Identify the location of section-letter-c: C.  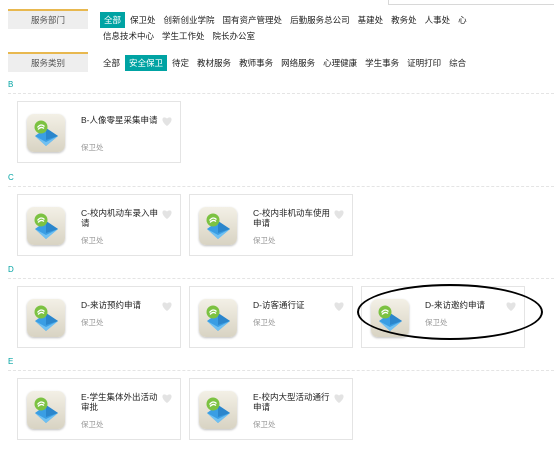
(11, 177).